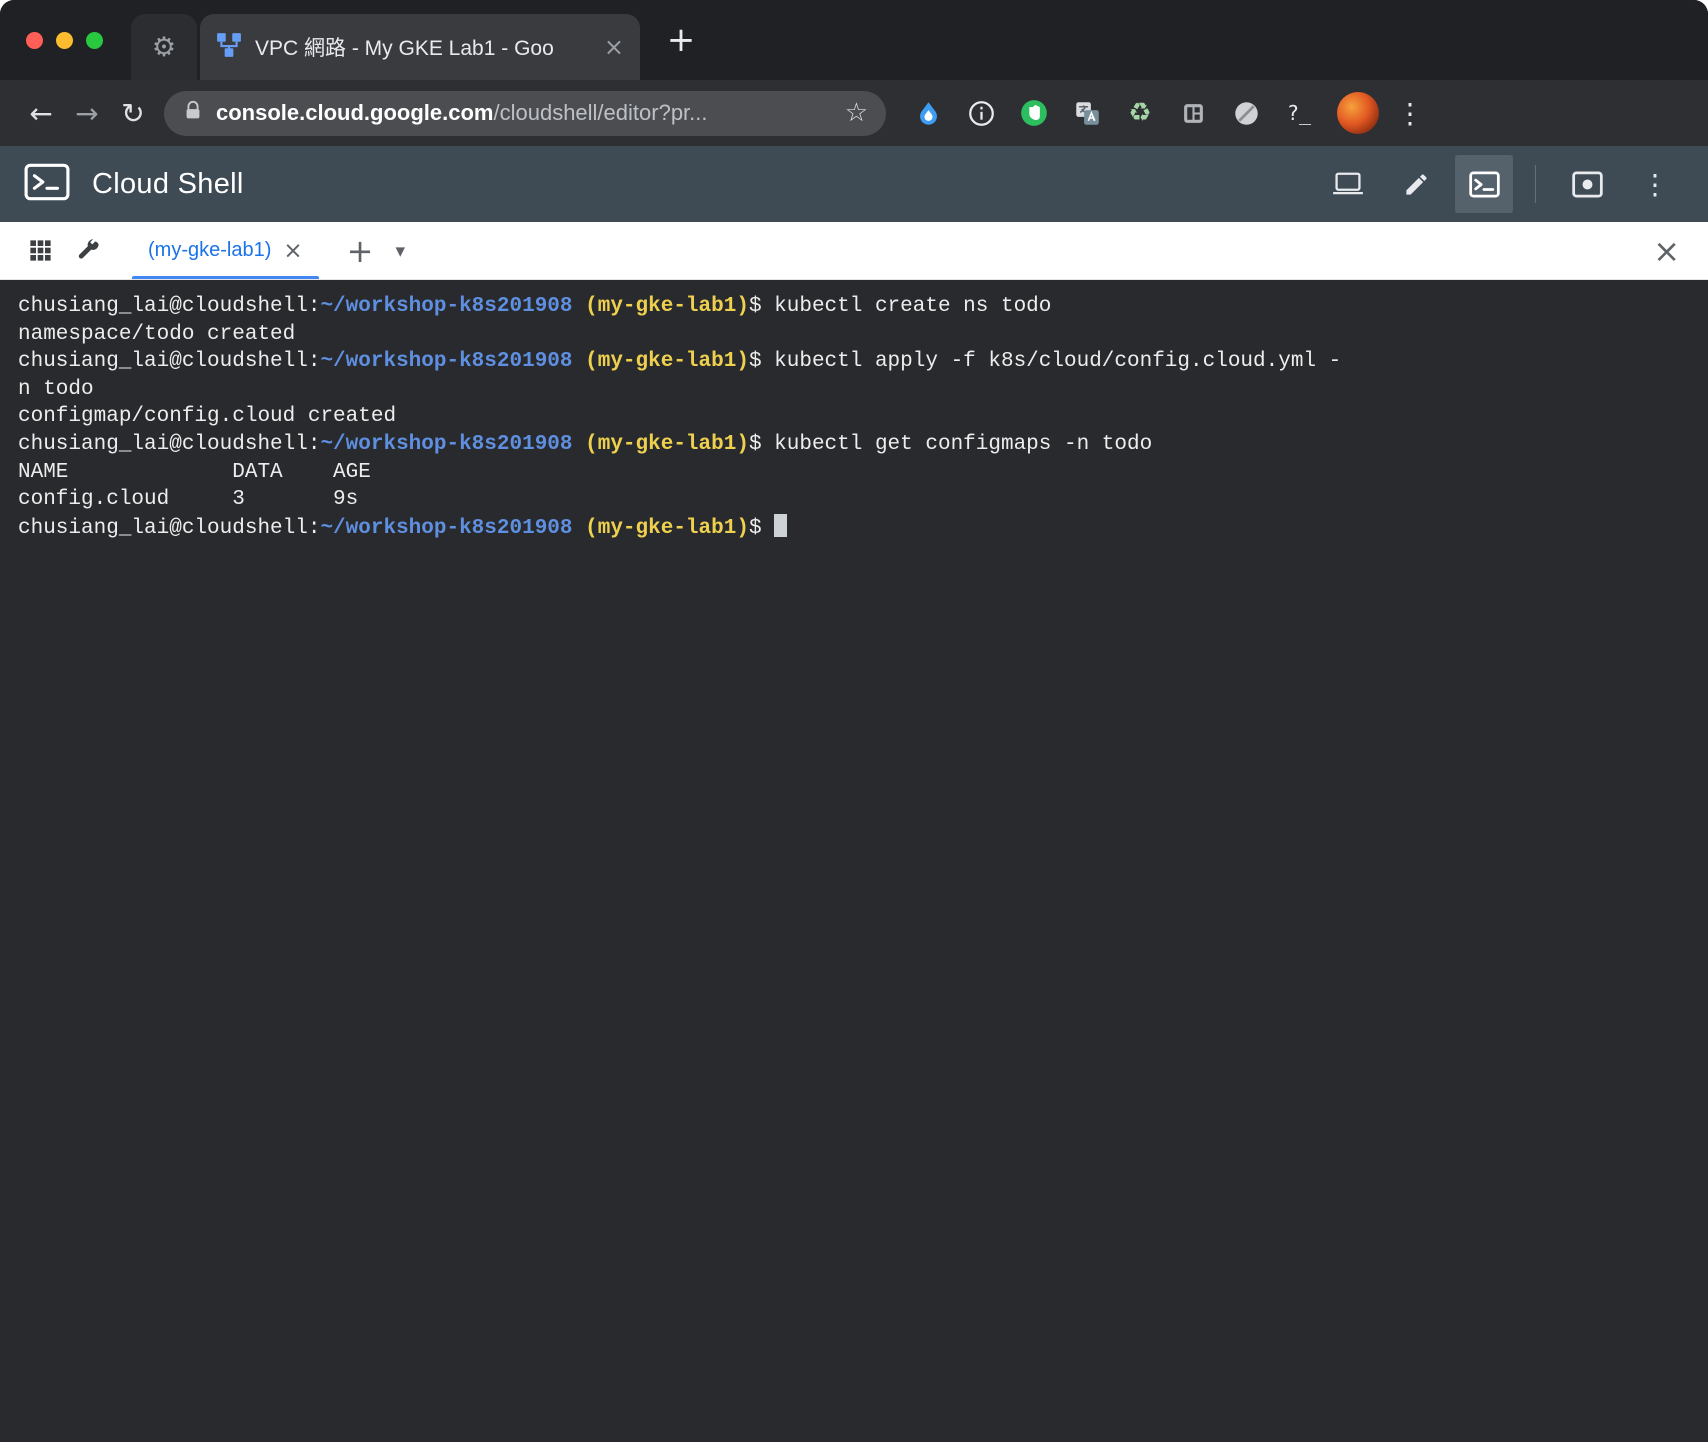 The image size is (1708, 1454). What do you see at coordinates (1113, 113) in the screenshot?
I see `extensions-row: ♻ ?_` at bounding box center [1113, 113].